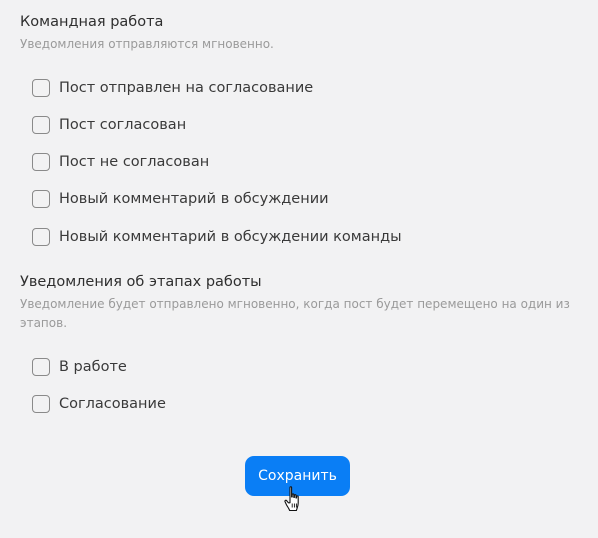 The width and height of the screenshot is (598, 538). I want to click on hand-pointer-cursor-icon, so click(291, 499).